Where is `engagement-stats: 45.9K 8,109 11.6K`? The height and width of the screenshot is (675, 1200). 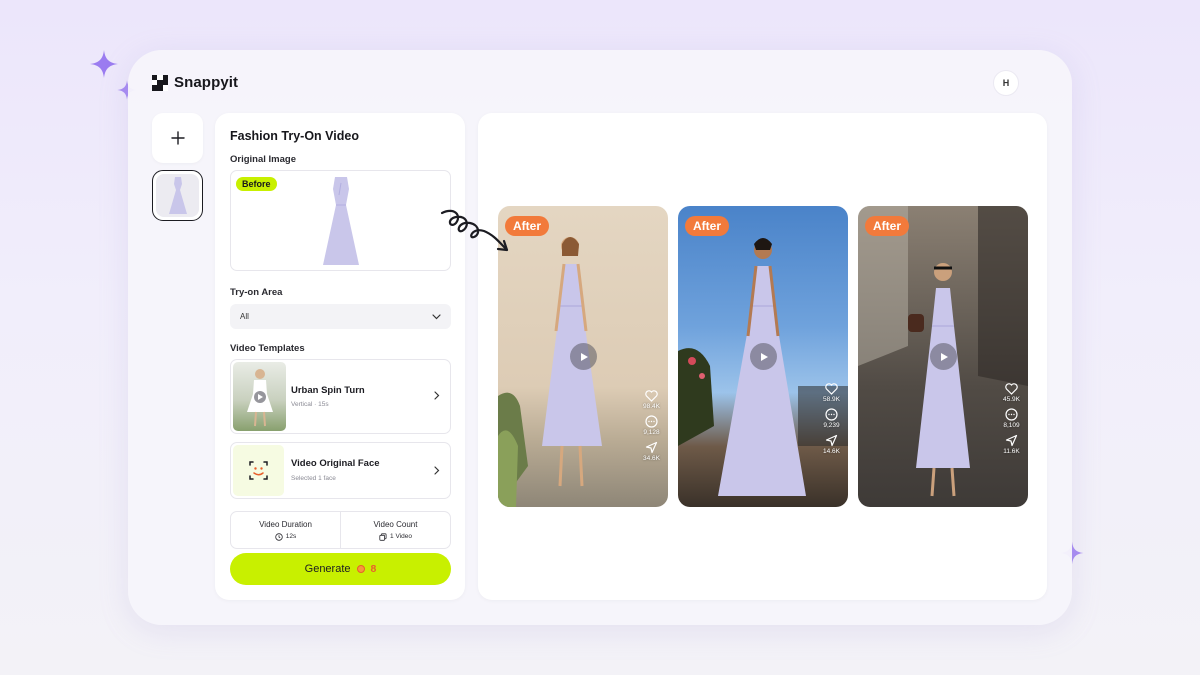 engagement-stats: 45.9K 8,109 11.6K is located at coordinates (1011, 419).